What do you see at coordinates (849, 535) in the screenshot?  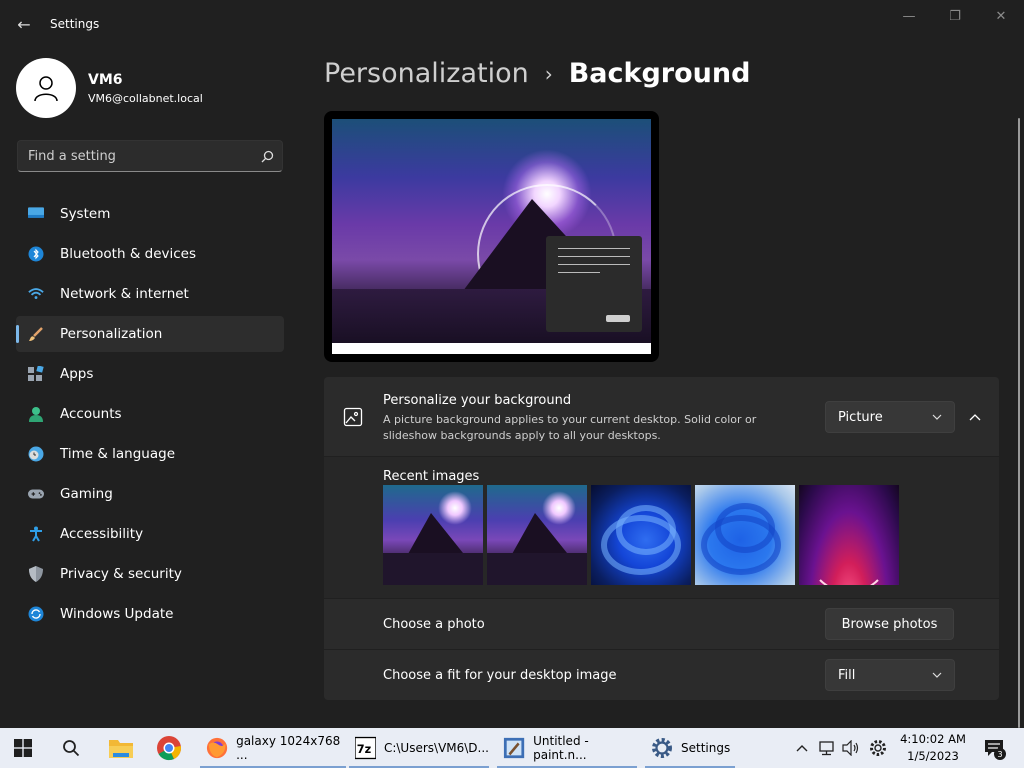 I see `recent-image-flow` at bounding box center [849, 535].